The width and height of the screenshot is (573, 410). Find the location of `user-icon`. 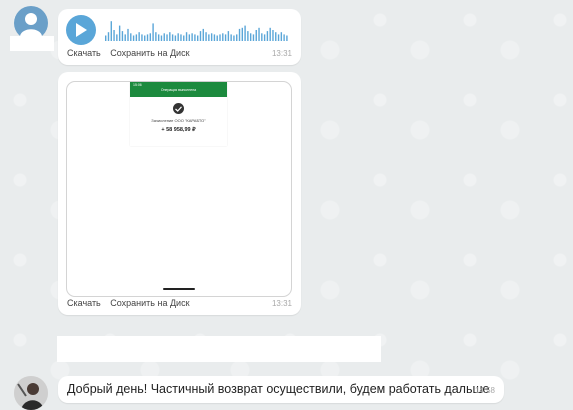

user-icon is located at coordinates (31, 24).